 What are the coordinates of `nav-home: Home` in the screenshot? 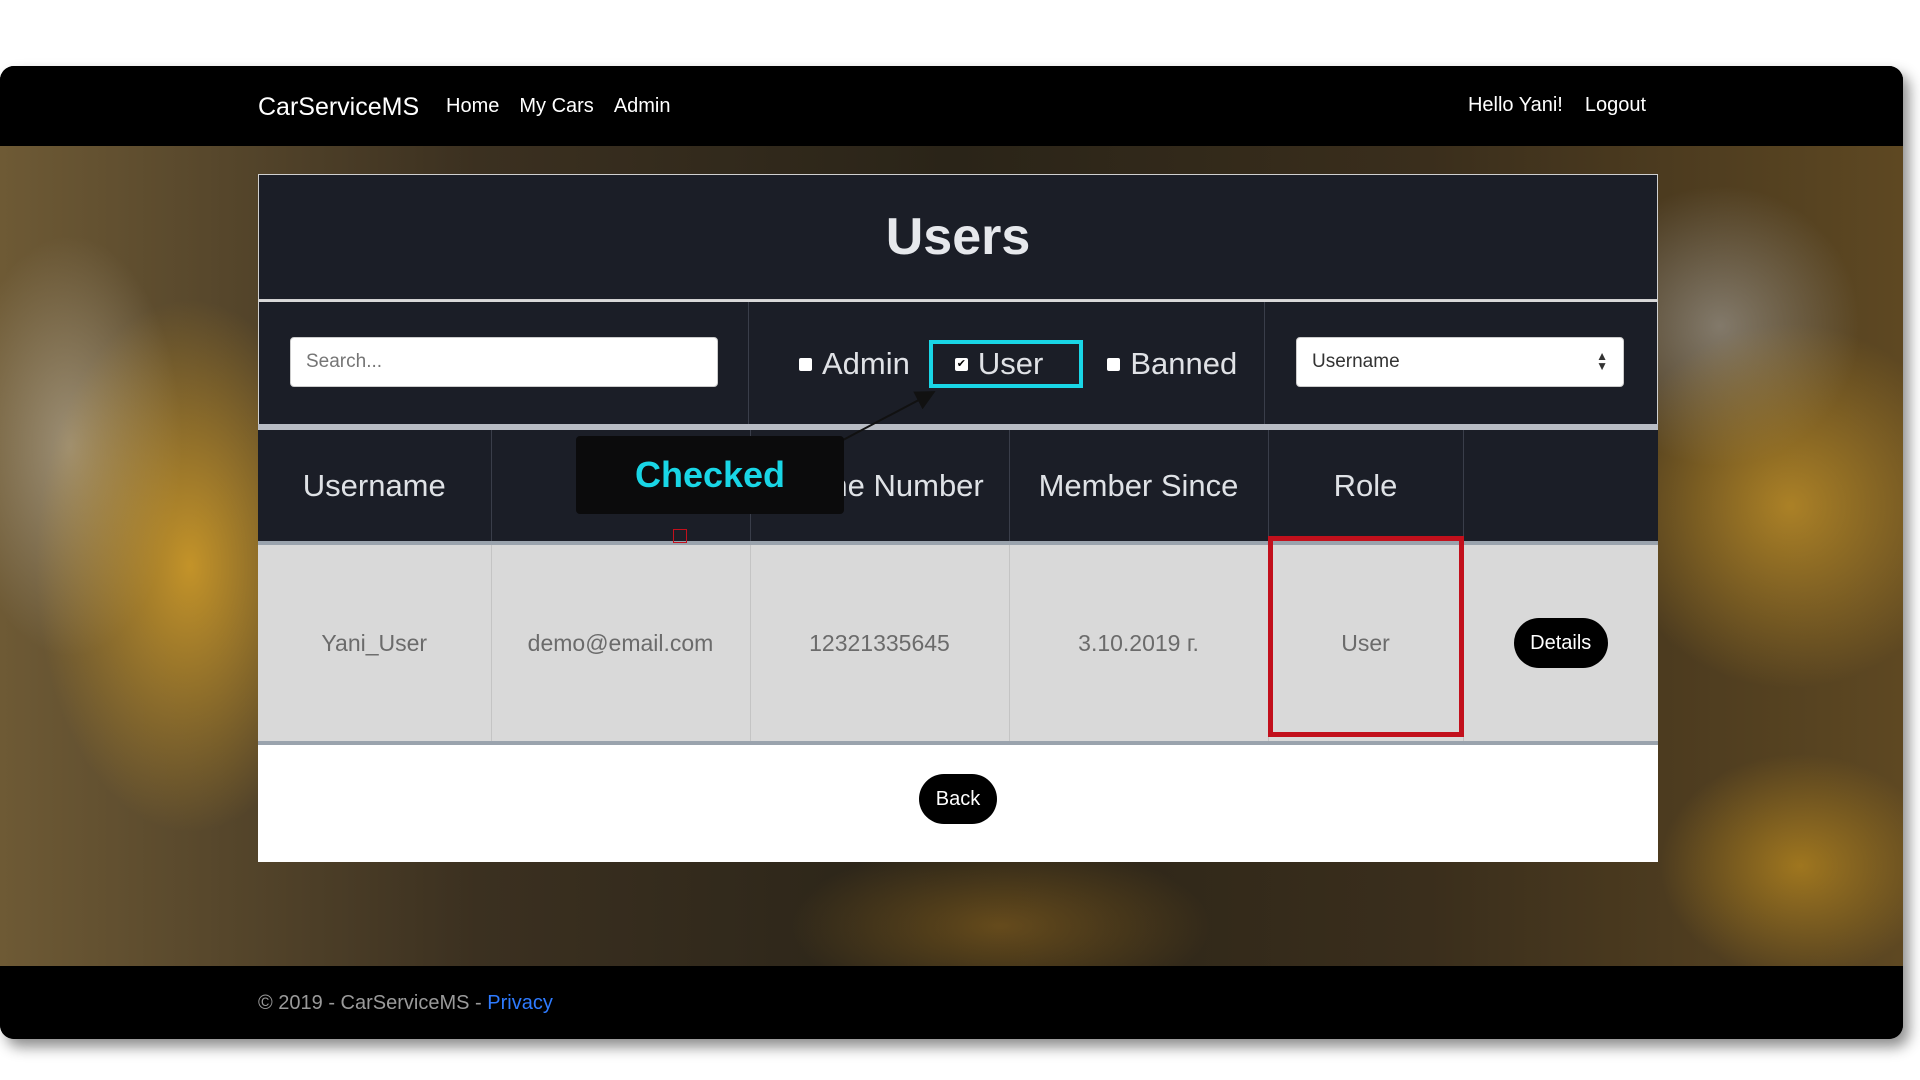 It's located at (472, 106).